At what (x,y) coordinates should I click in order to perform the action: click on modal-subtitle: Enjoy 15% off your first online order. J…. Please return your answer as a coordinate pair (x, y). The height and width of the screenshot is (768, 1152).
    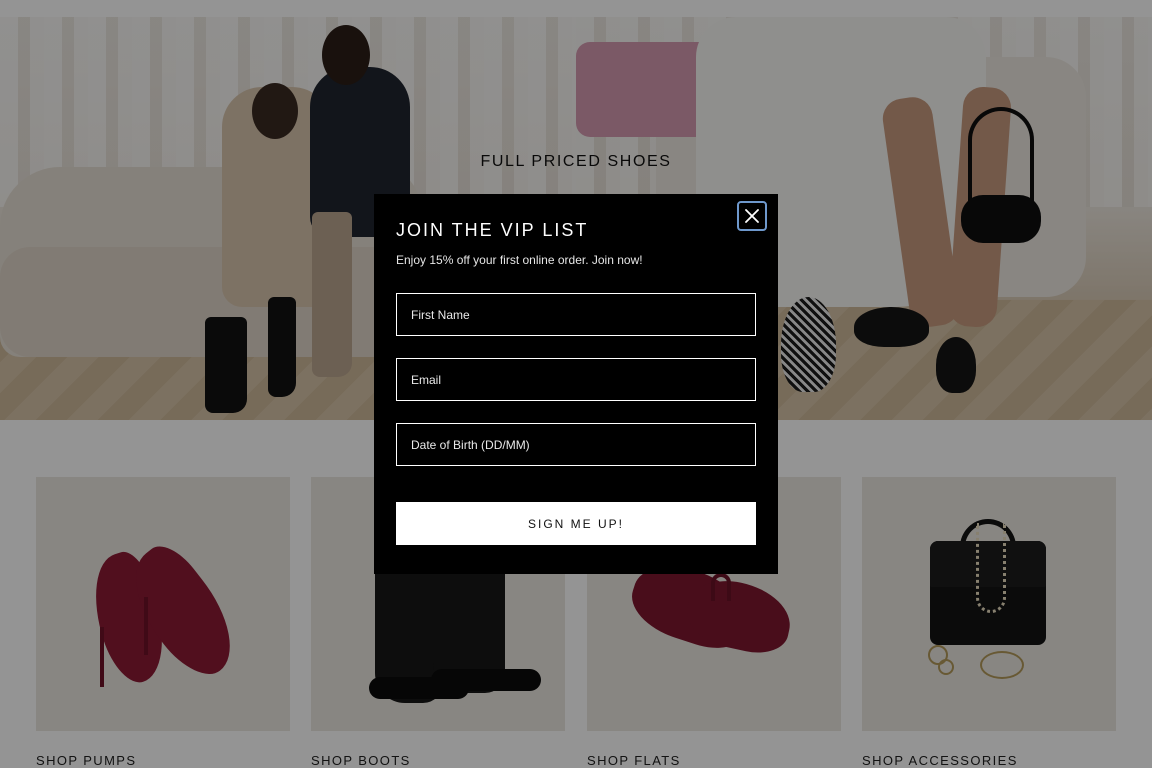
    Looking at the image, I should click on (519, 260).